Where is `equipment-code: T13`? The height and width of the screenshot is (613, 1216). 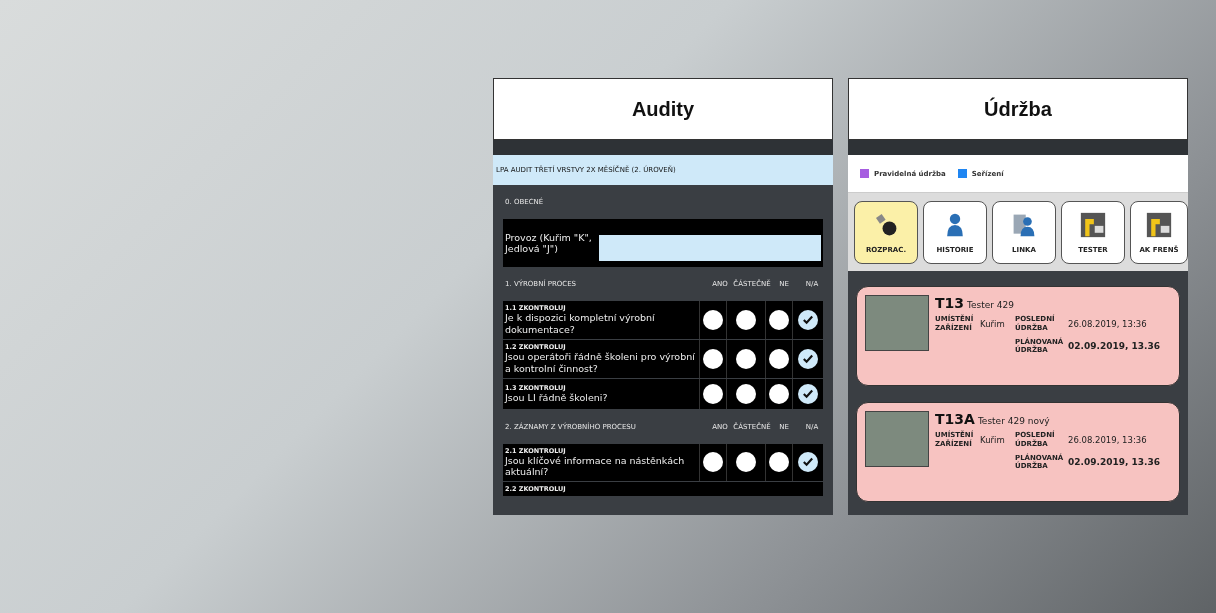
equipment-code: T13 is located at coordinates (950, 303).